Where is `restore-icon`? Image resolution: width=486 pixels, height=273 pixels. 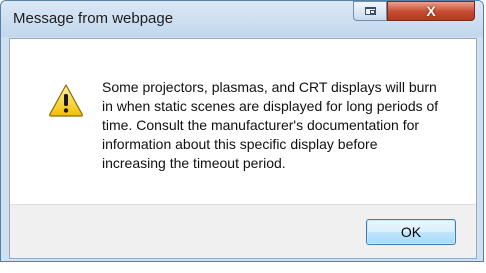
restore-icon is located at coordinates (370, 11).